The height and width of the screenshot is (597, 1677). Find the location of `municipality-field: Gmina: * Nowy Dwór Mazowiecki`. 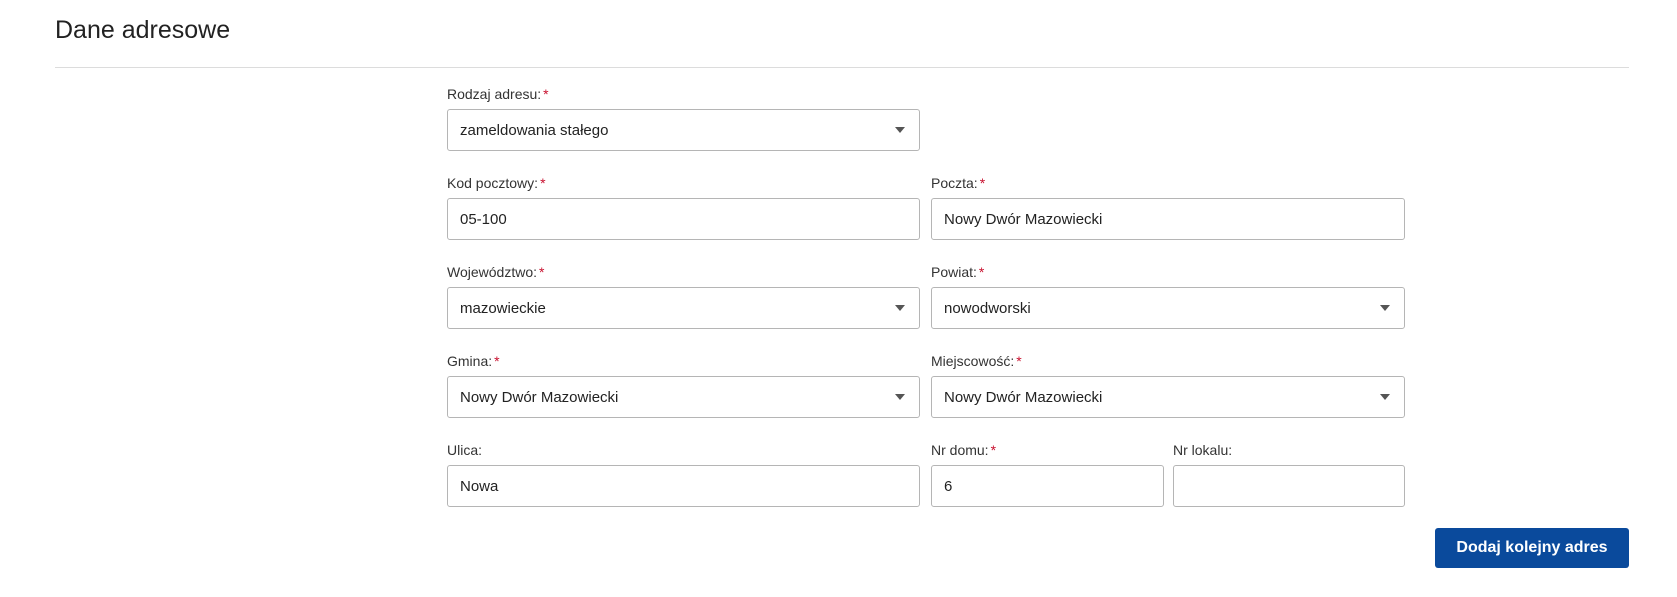

municipality-field: Gmina: * Nowy Dwór Mazowiecki is located at coordinates (683, 385).